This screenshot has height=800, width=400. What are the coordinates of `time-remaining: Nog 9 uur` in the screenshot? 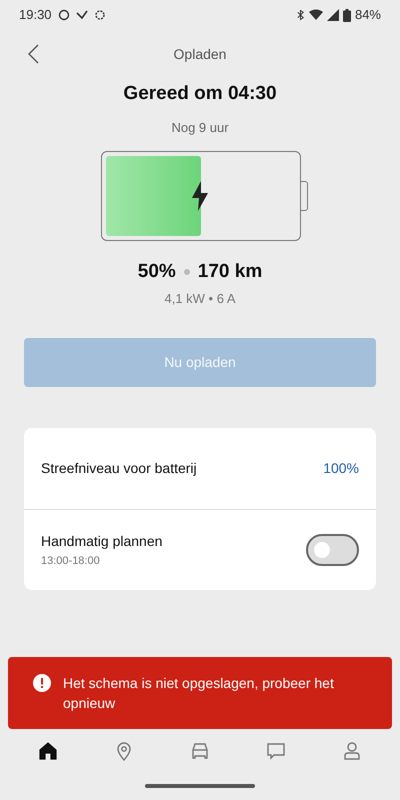 It's located at (200, 127).